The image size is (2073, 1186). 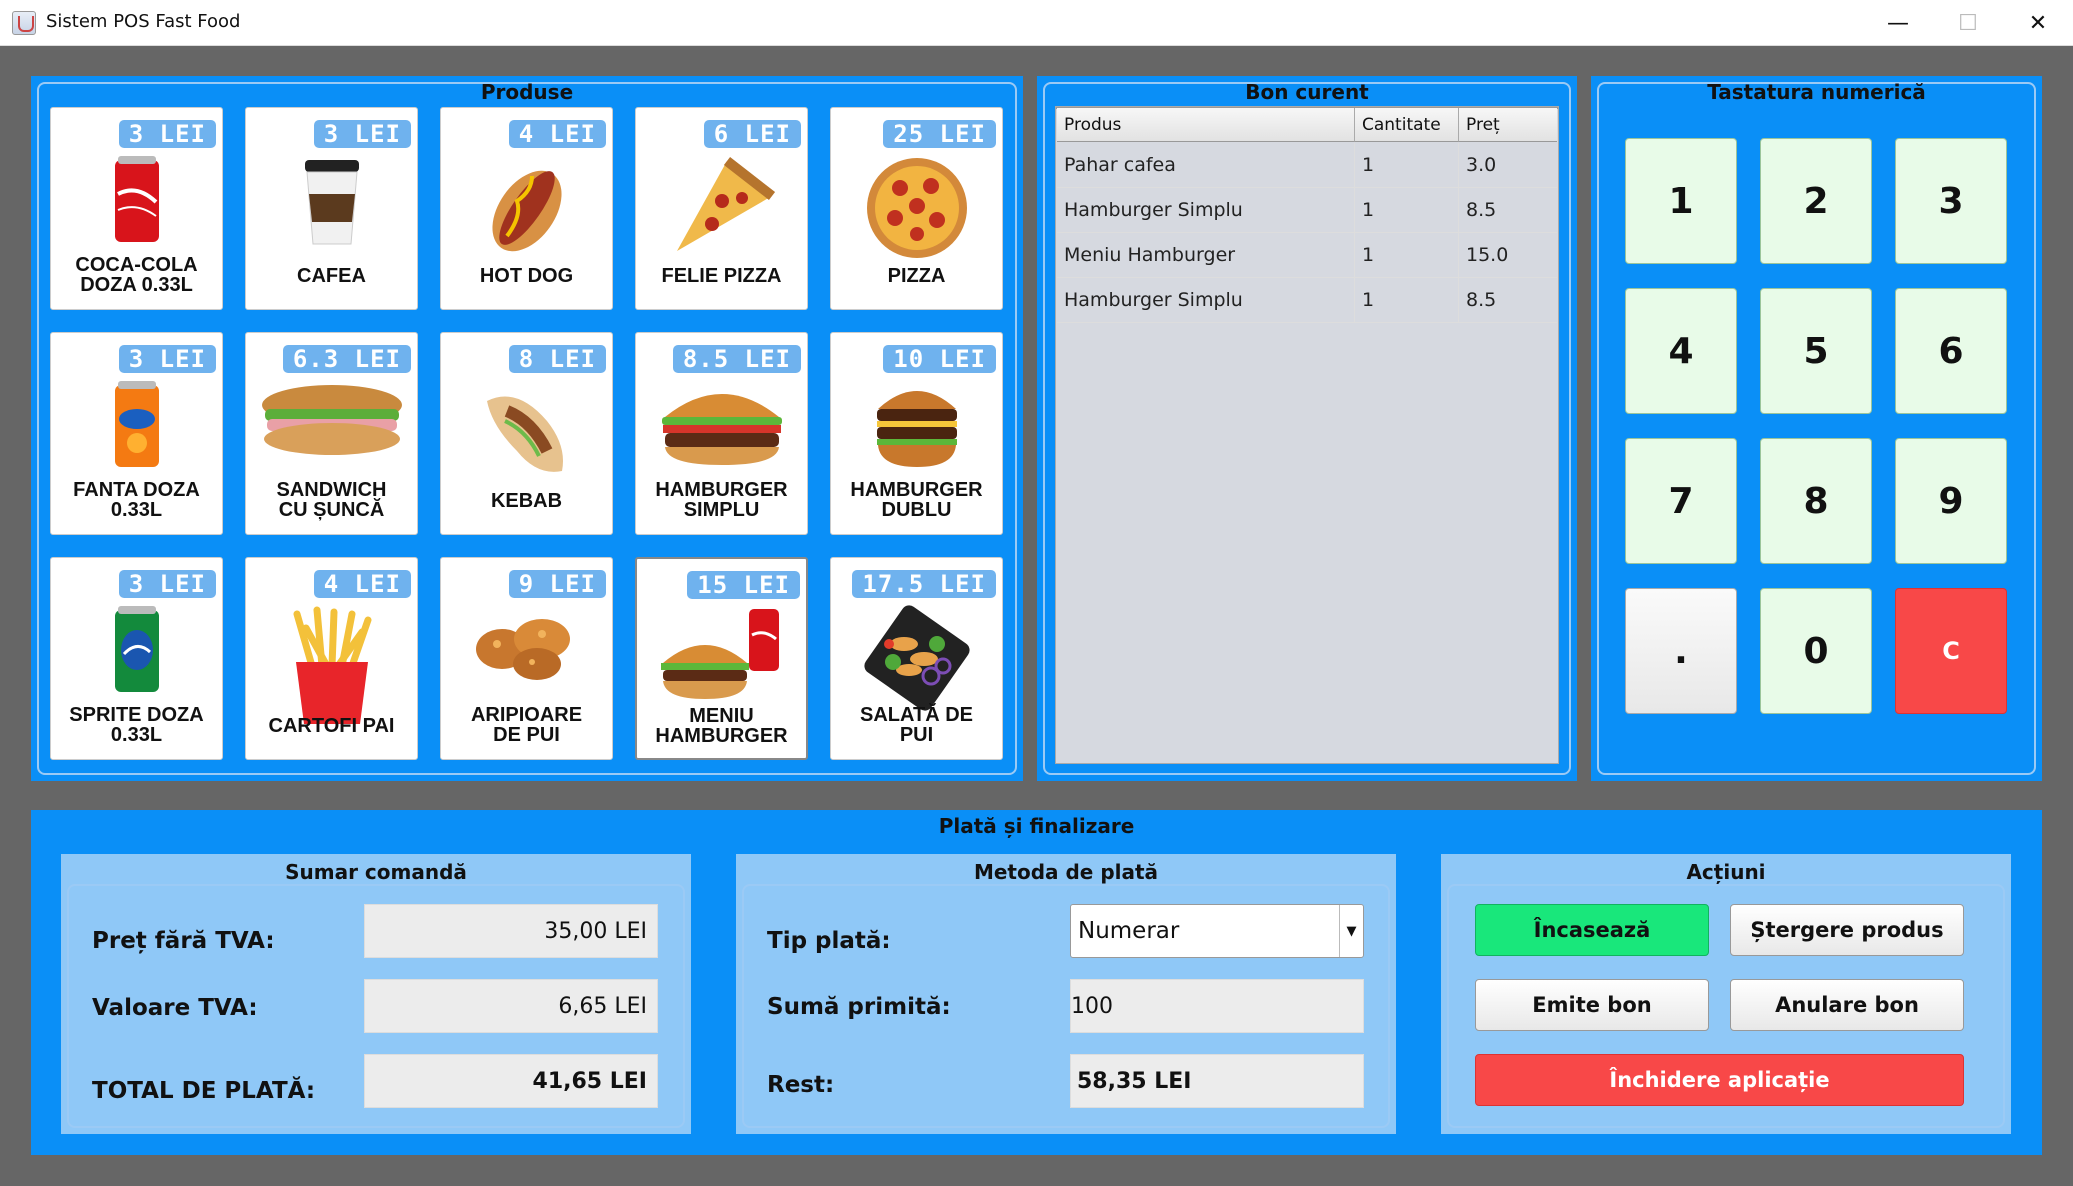 I want to click on product-tile: 8 LEI KEBAB, so click(x=526, y=433).